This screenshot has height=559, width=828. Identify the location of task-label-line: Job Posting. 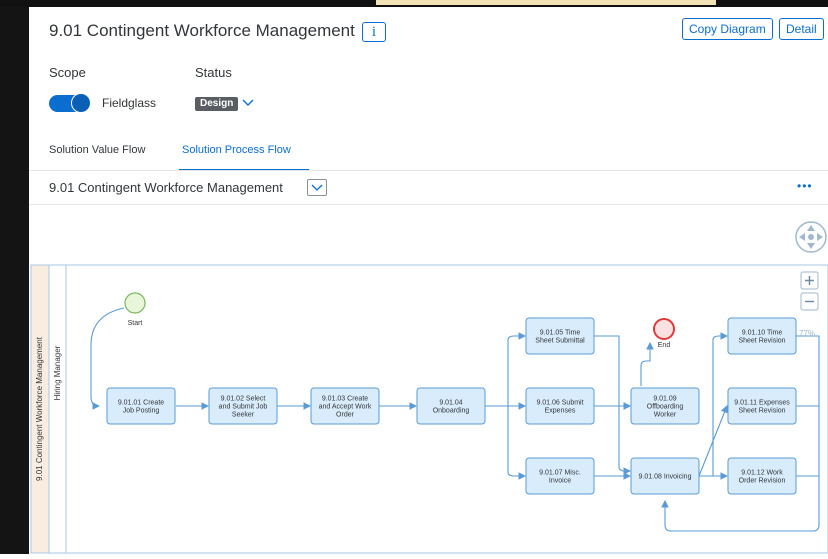
(141, 411).